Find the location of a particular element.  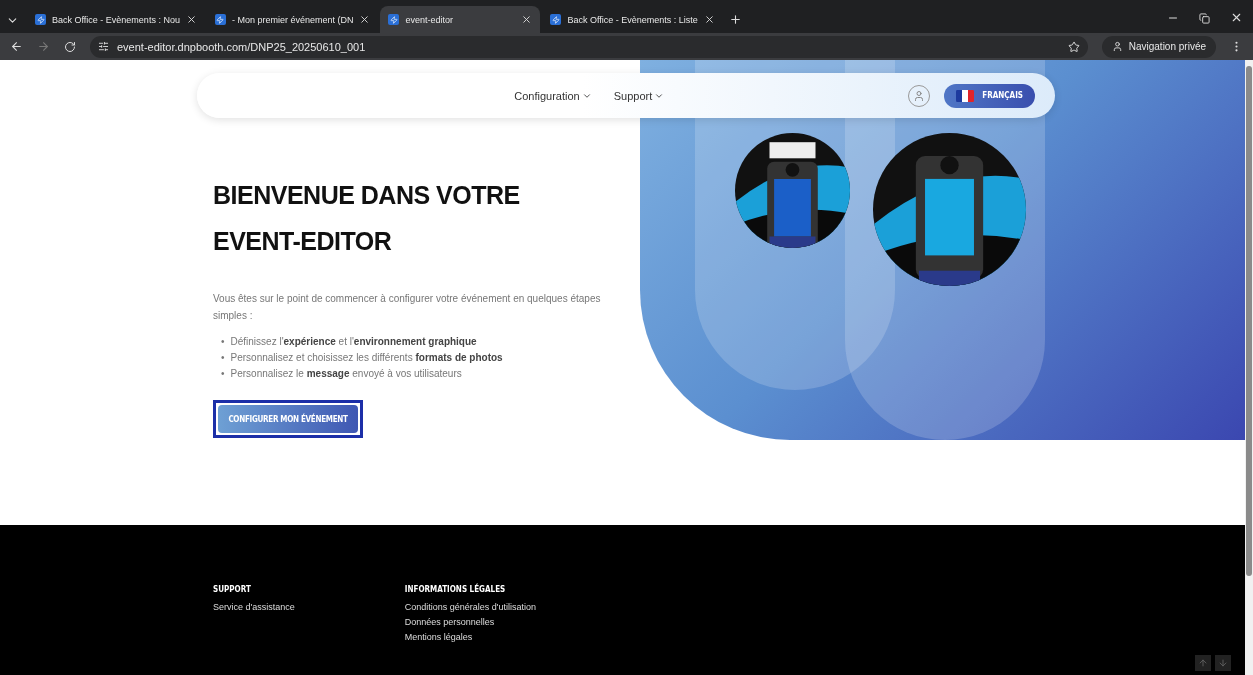

configure-button: CONFIGURER MON ÉVÉNEMENT is located at coordinates (288, 419).